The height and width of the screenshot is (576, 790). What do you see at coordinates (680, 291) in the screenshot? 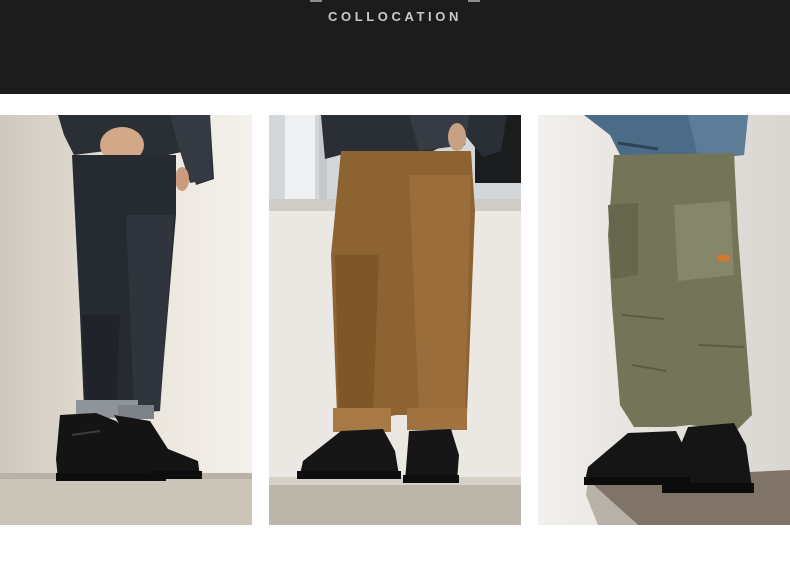
I see `cargo-shape` at bounding box center [680, 291].